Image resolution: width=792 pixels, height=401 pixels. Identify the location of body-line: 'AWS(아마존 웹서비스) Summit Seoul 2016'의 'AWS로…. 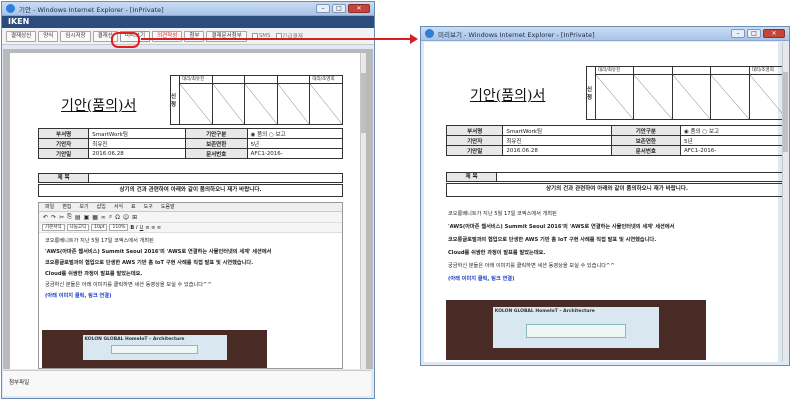
(561, 227).